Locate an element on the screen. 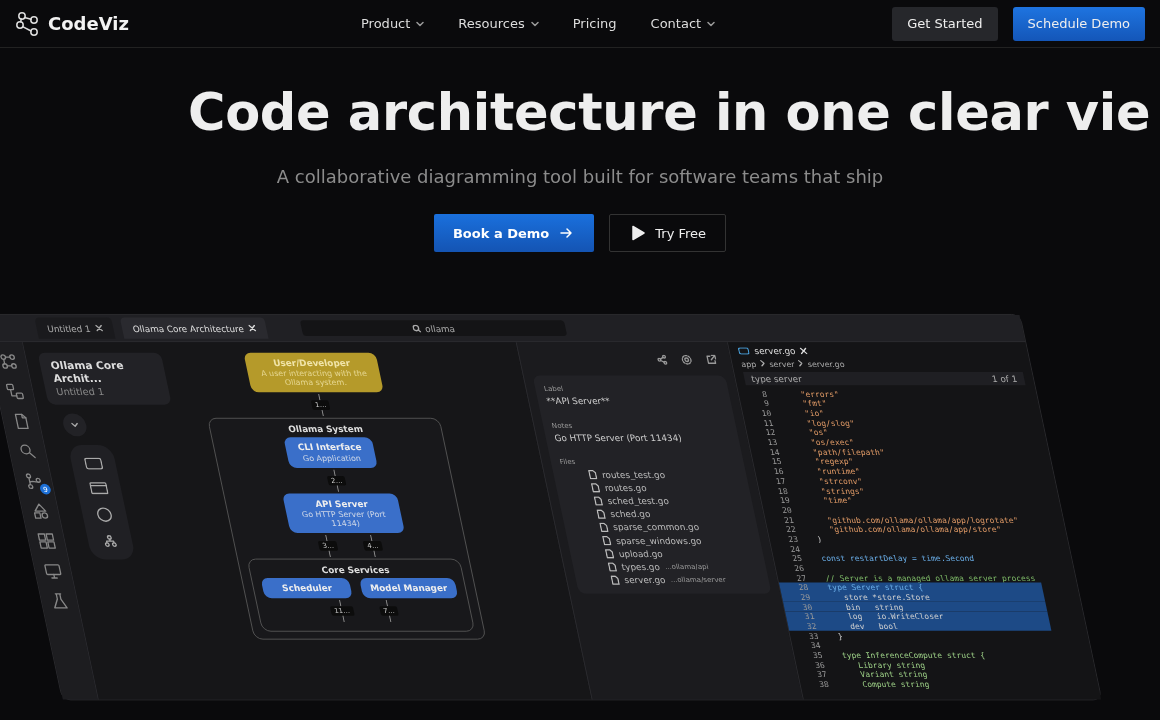 The image size is (1160, 720). file-item: routes_test.go is located at coordinates (650, 474).